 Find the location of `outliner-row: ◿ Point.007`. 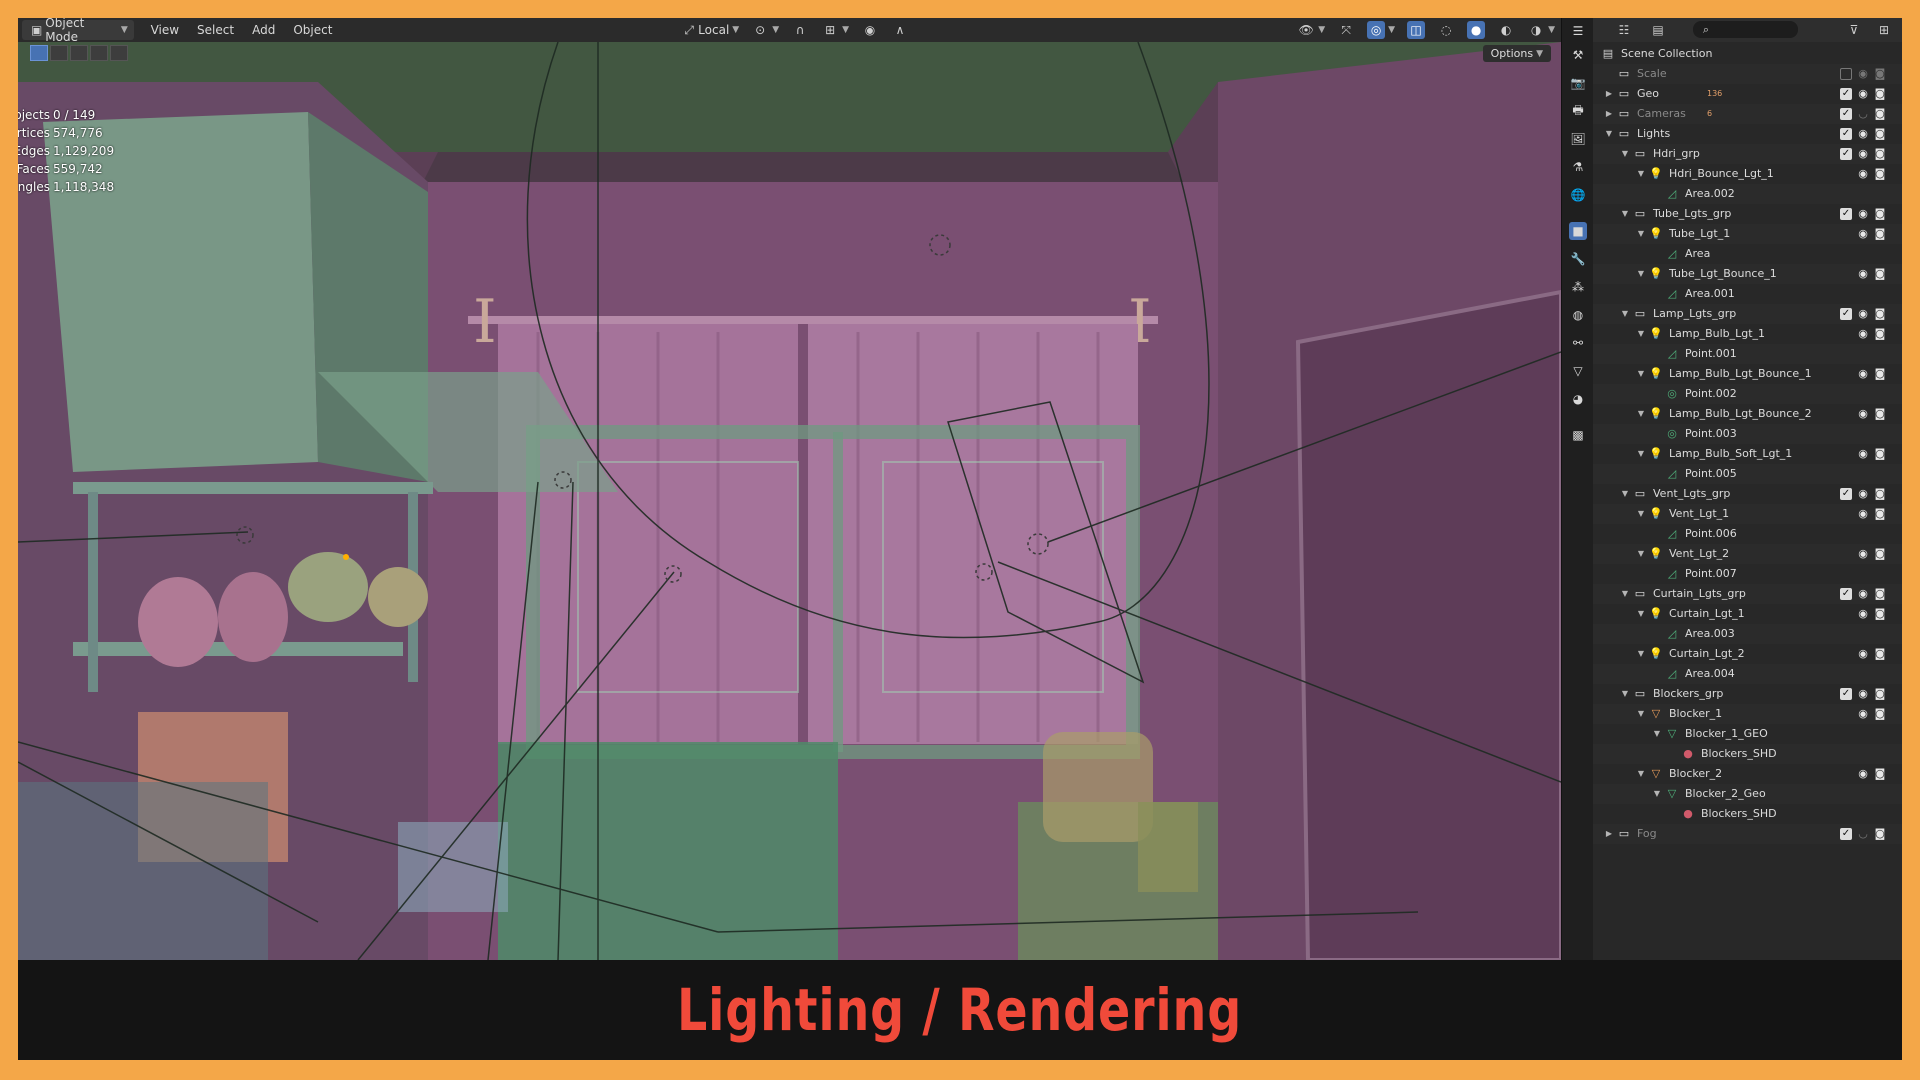

outliner-row: ◿ Point.007 is located at coordinates (1747, 574).